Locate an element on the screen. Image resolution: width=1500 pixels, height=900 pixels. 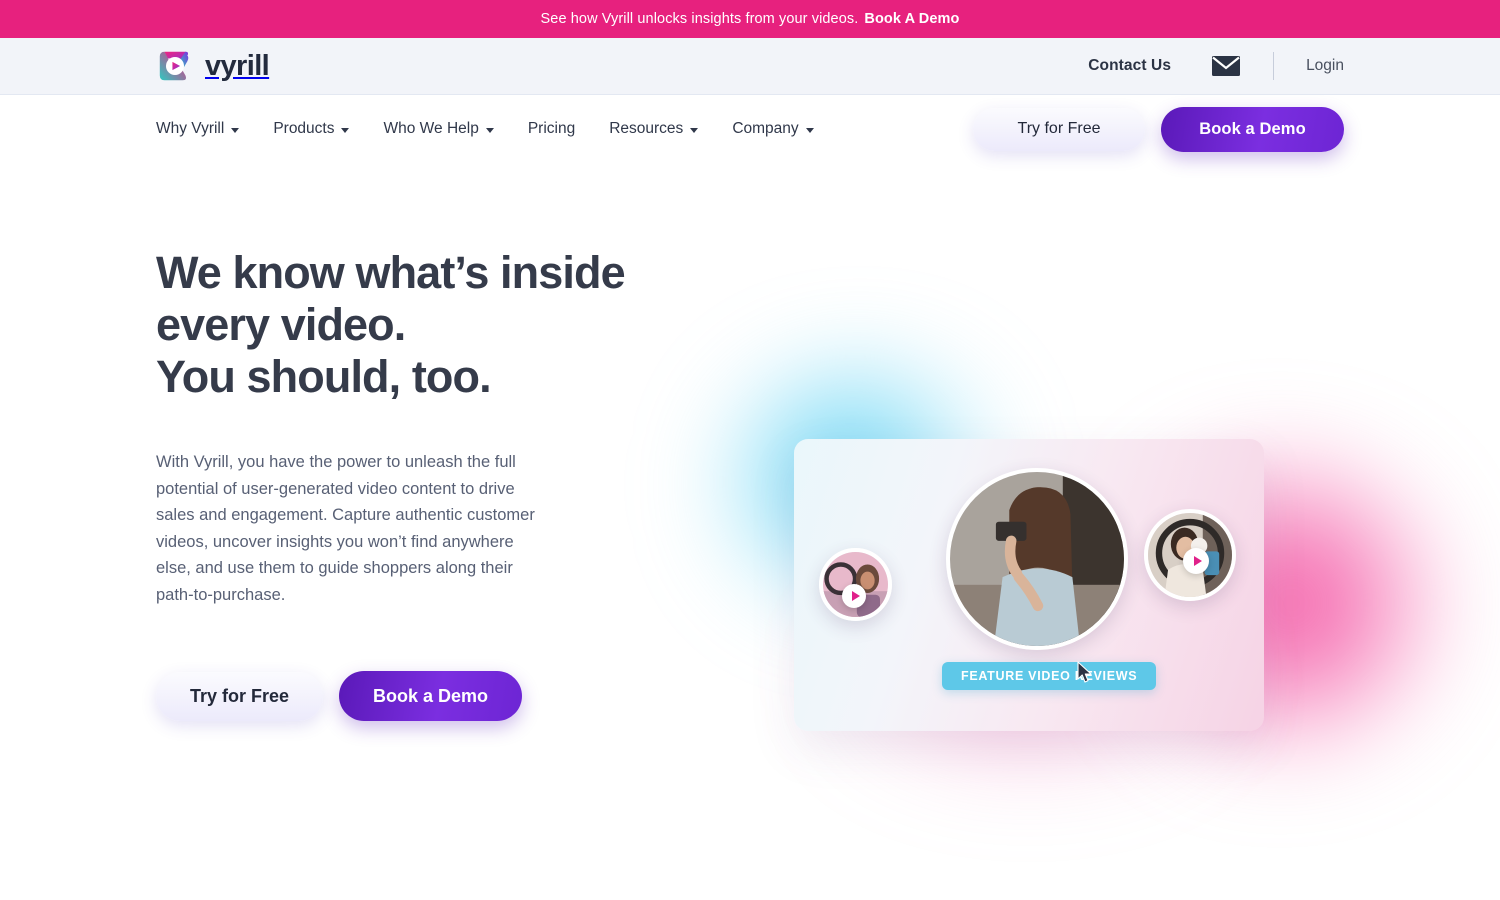
nav-item-who-we-help: Who We Help is located at coordinates (438, 129).